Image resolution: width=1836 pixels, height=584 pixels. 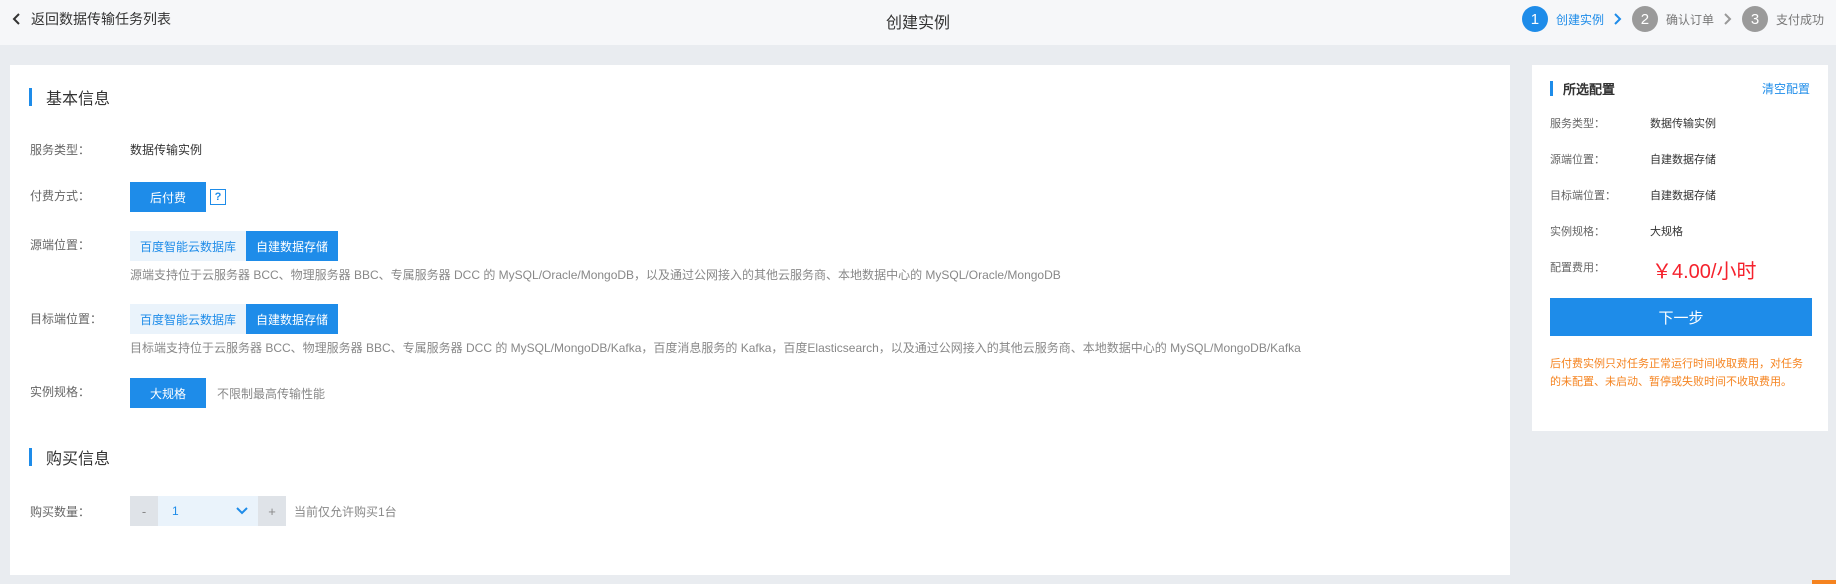 I want to click on quantity-increment-button: +, so click(x=272, y=511).